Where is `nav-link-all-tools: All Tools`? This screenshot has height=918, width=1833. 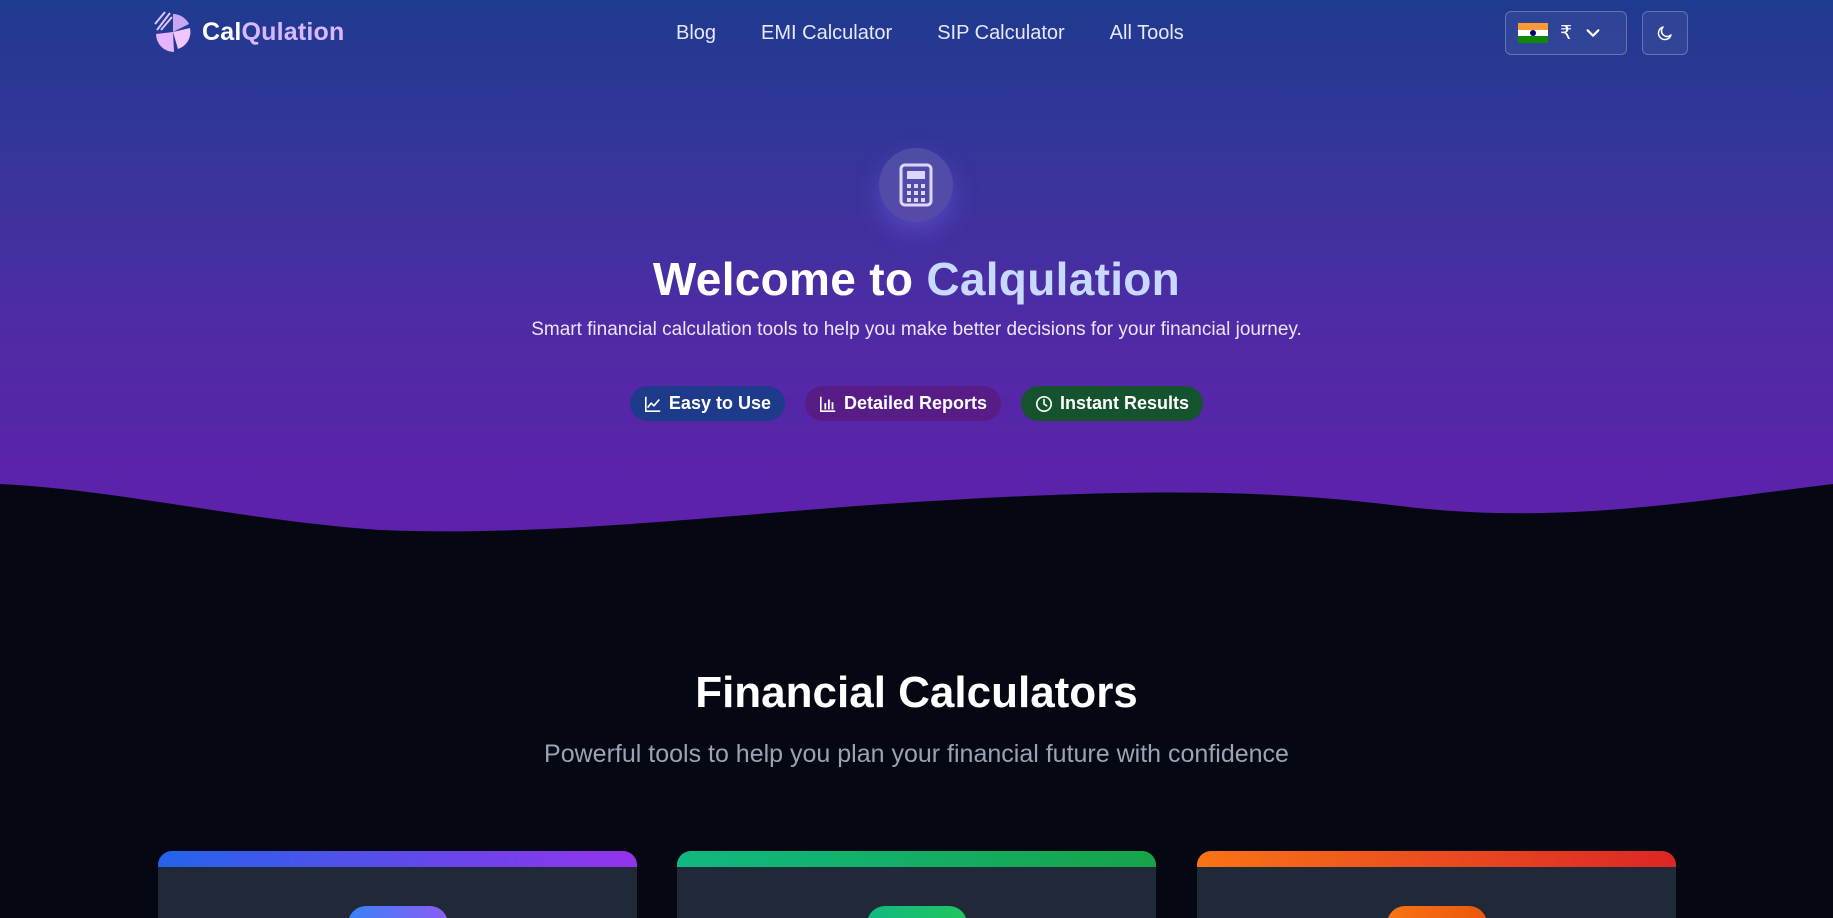
nav-link-all-tools: All Tools is located at coordinates (1147, 33).